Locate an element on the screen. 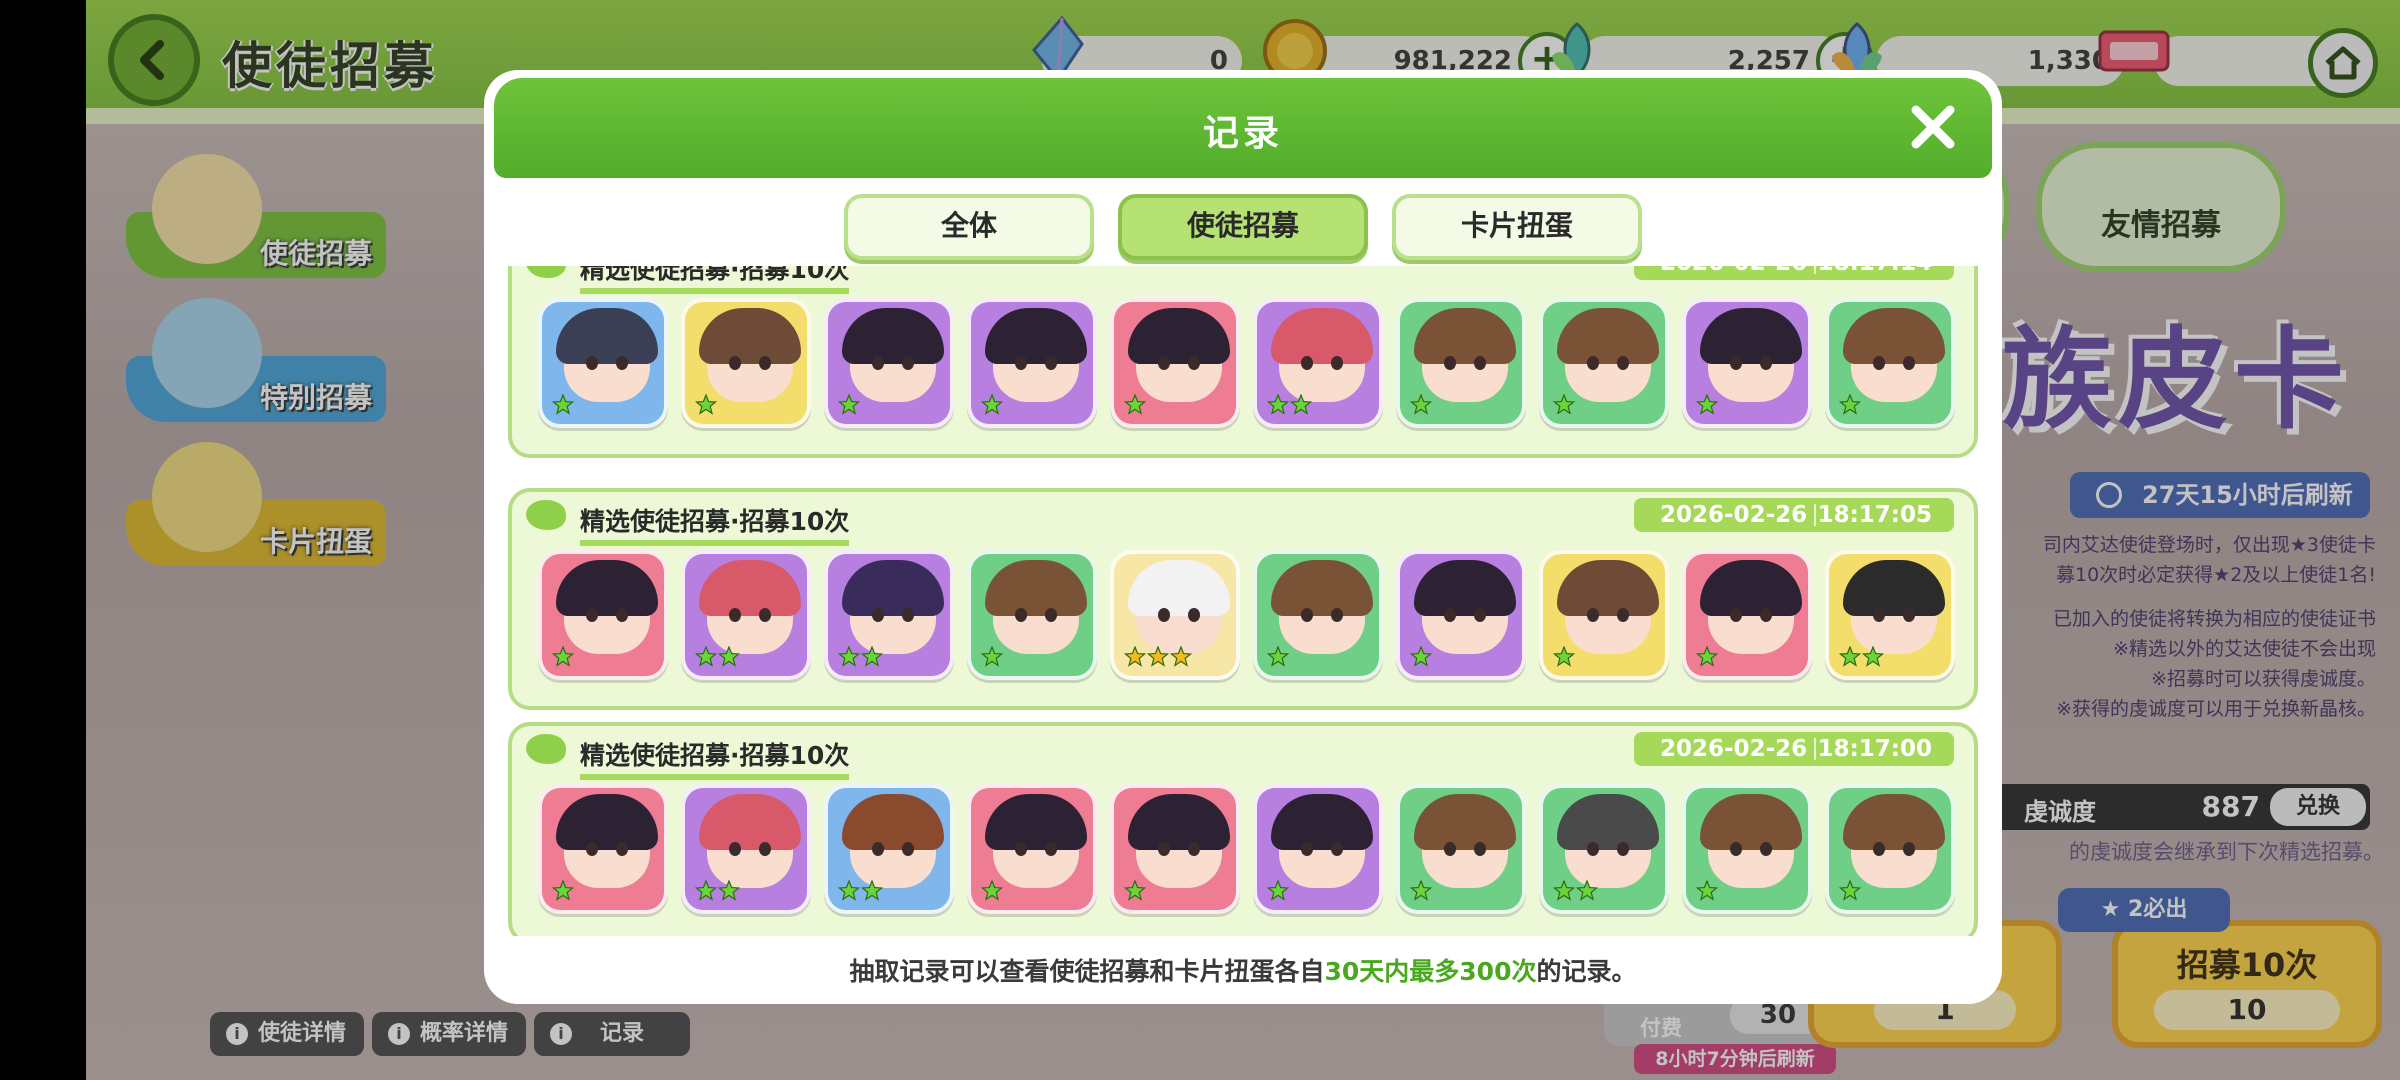 This screenshot has height=1080, width=2400. close-button is located at coordinates (1933, 127).